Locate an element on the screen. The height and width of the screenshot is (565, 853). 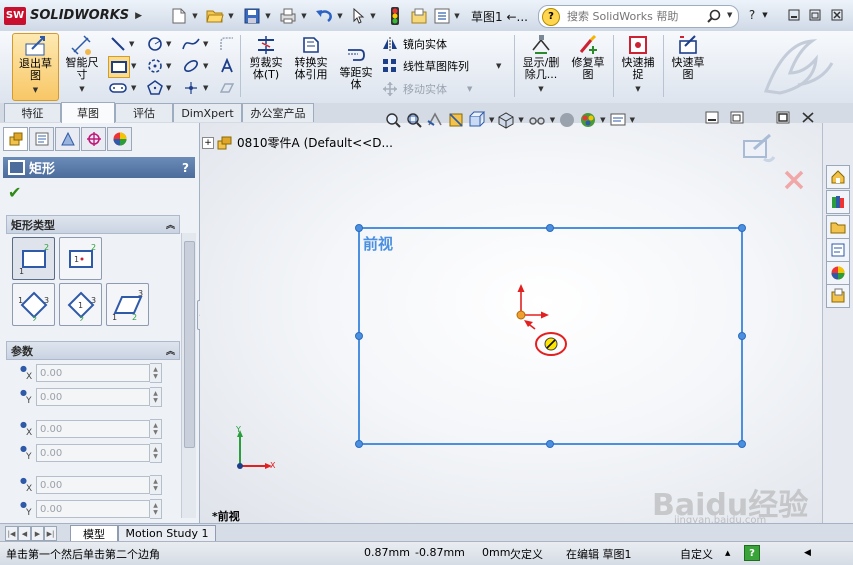
polygon-tool-icon is located at coordinates (155, 88).